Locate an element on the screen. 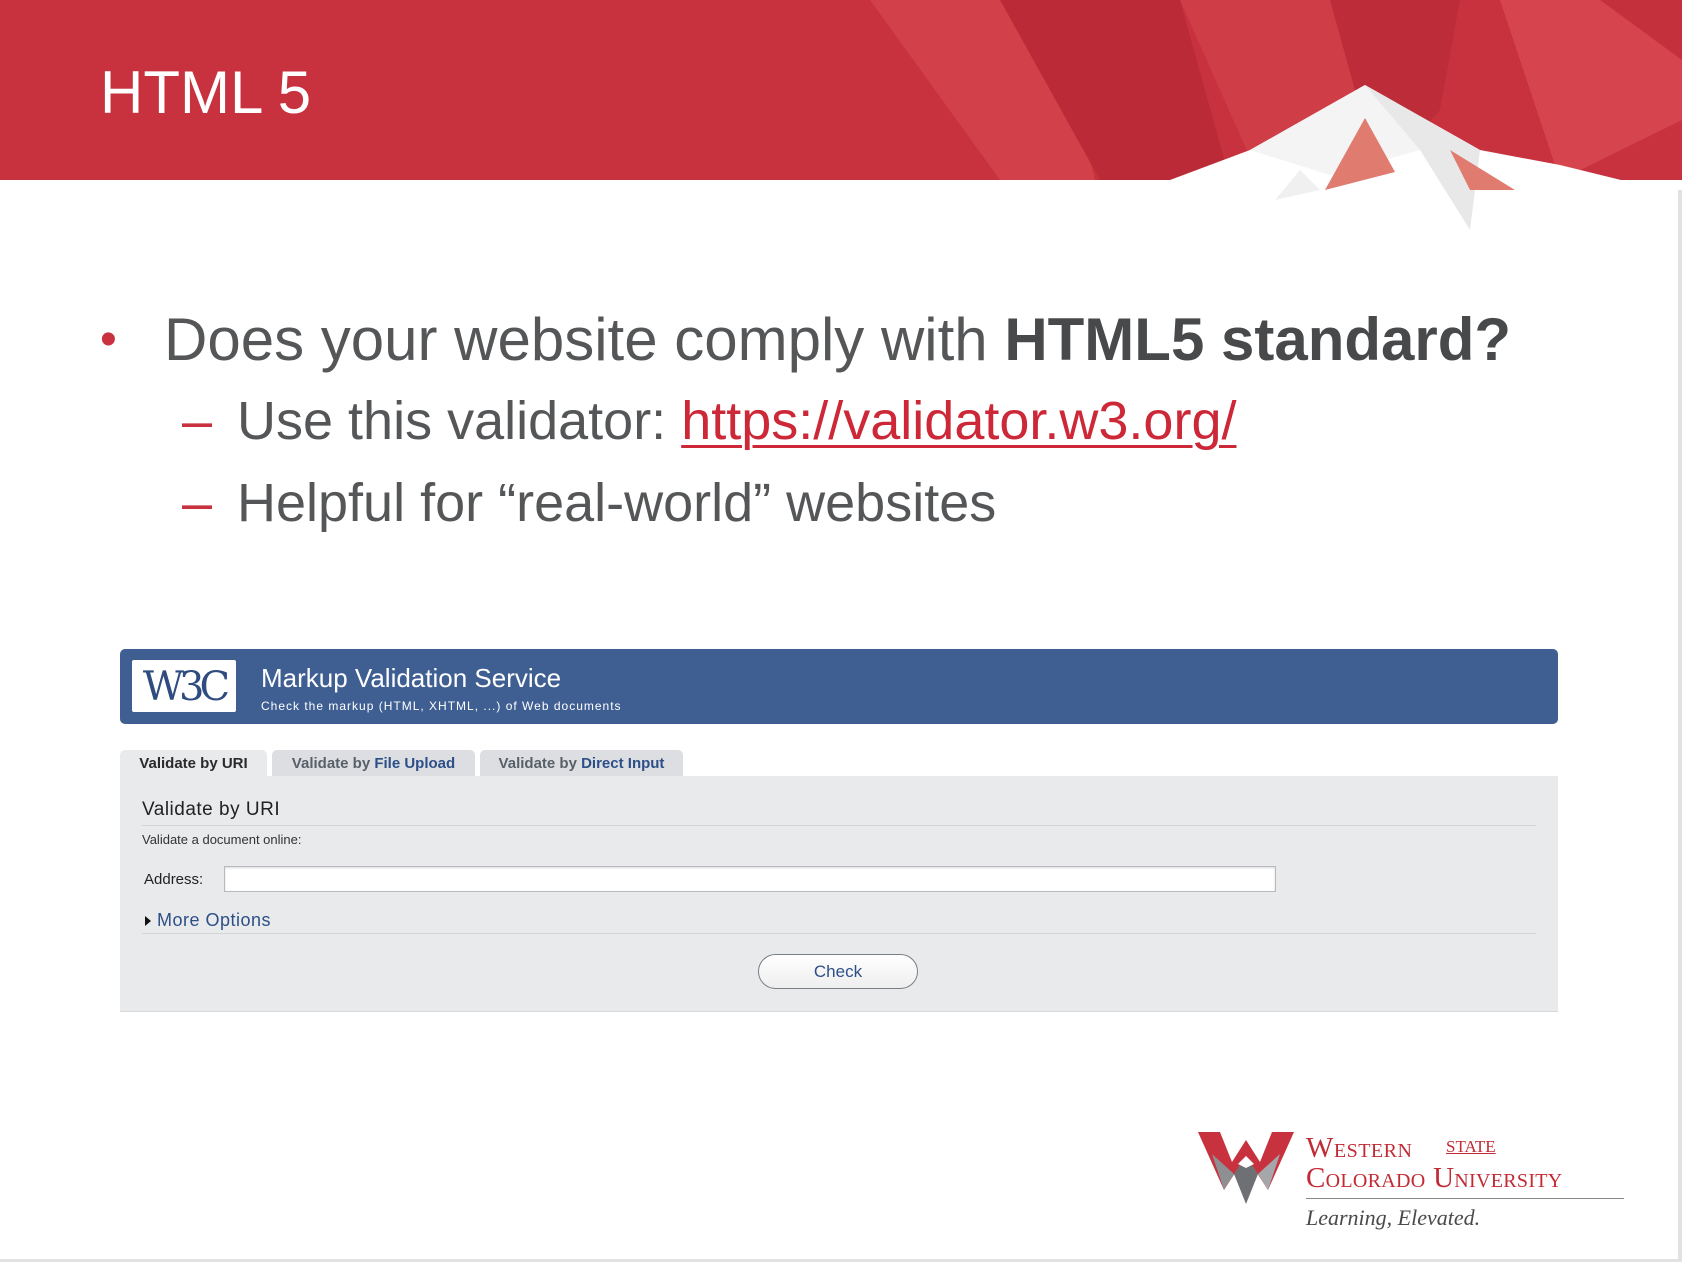  address-input is located at coordinates (750, 879).